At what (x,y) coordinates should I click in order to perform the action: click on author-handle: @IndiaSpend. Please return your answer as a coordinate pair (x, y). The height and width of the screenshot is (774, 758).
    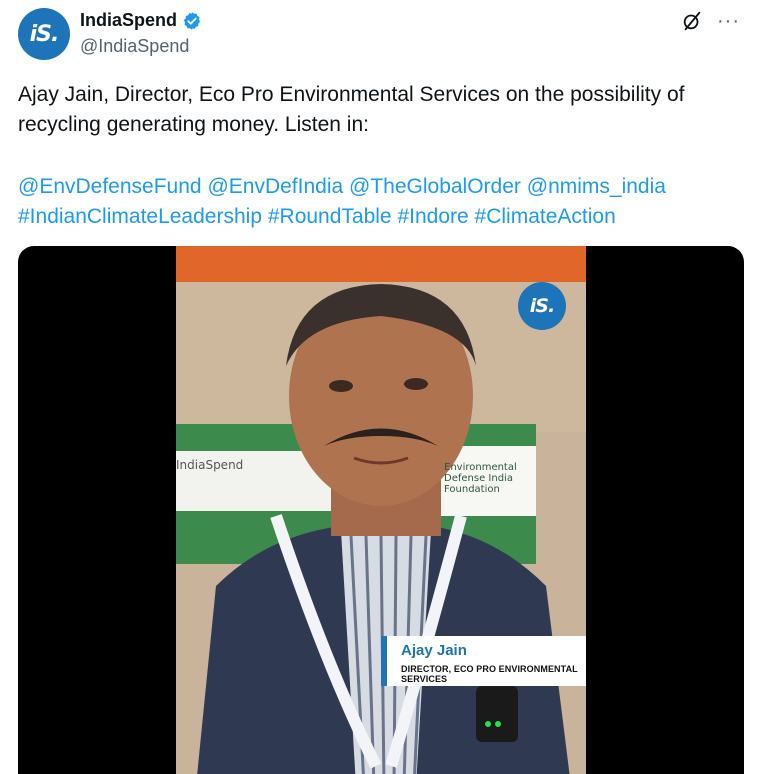
    Looking at the image, I should click on (134, 46).